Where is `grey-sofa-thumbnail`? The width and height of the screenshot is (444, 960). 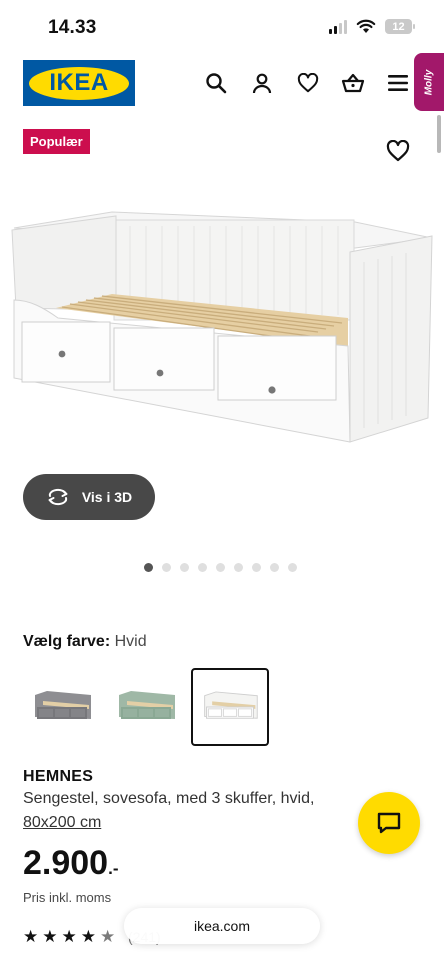 grey-sofa-thumbnail is located at coordinates (63, 705).